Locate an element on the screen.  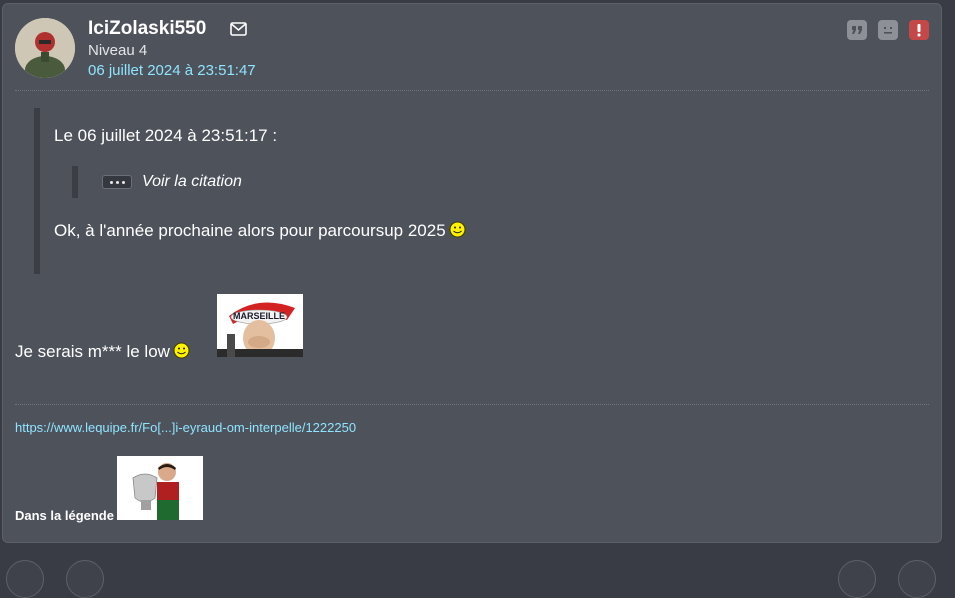
signature-divider is located at coordinates (472, 404).